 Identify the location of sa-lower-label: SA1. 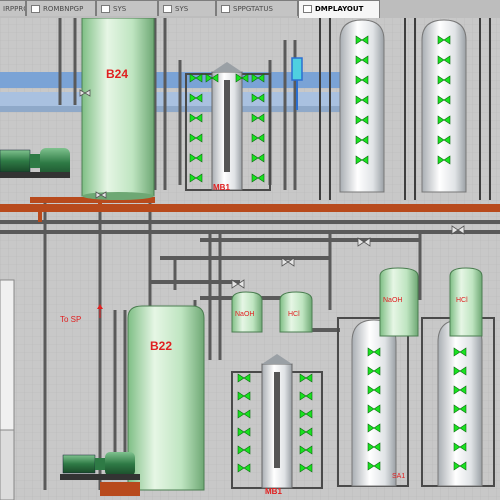
(398, 476).